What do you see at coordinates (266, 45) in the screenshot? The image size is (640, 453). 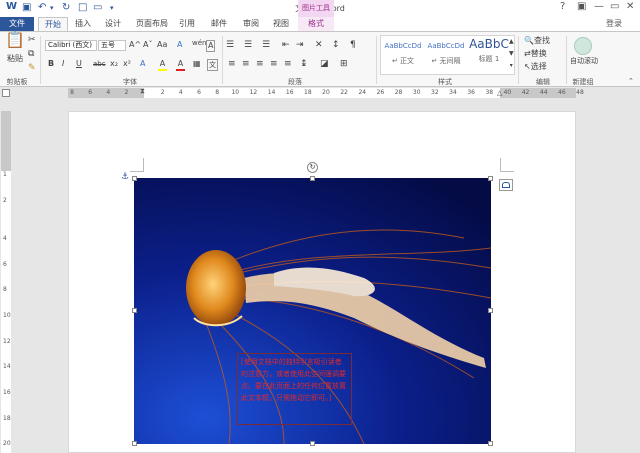 I see `multilevel-list-icon: ☰` at bounding box center [266, 45].